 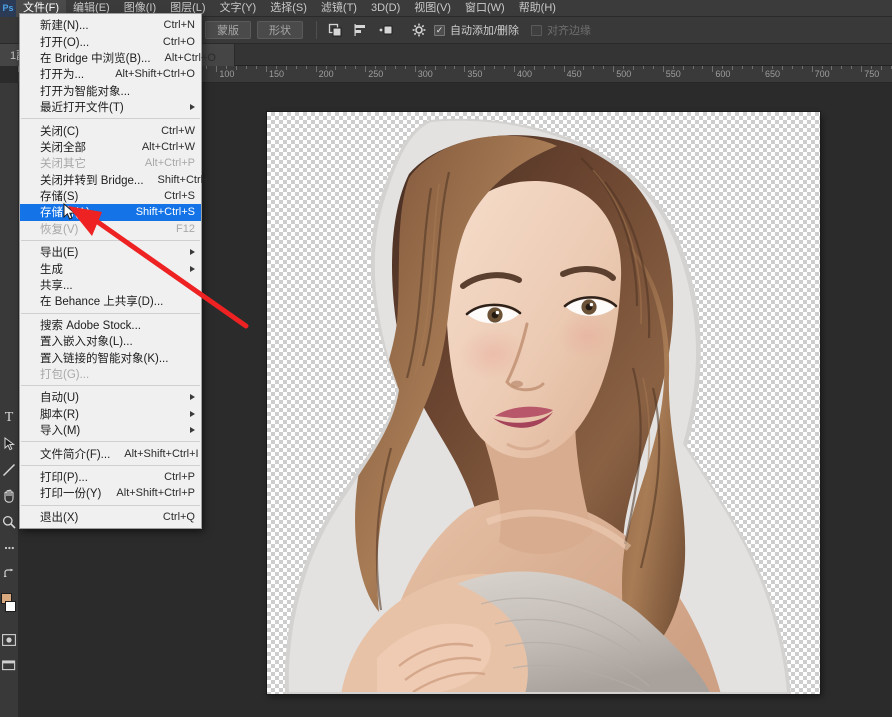 What do you see at coordinates (9, 418) in the screenshot?
I see `horizontal-type-tool-icon: T` at bounding box center [9, 418].